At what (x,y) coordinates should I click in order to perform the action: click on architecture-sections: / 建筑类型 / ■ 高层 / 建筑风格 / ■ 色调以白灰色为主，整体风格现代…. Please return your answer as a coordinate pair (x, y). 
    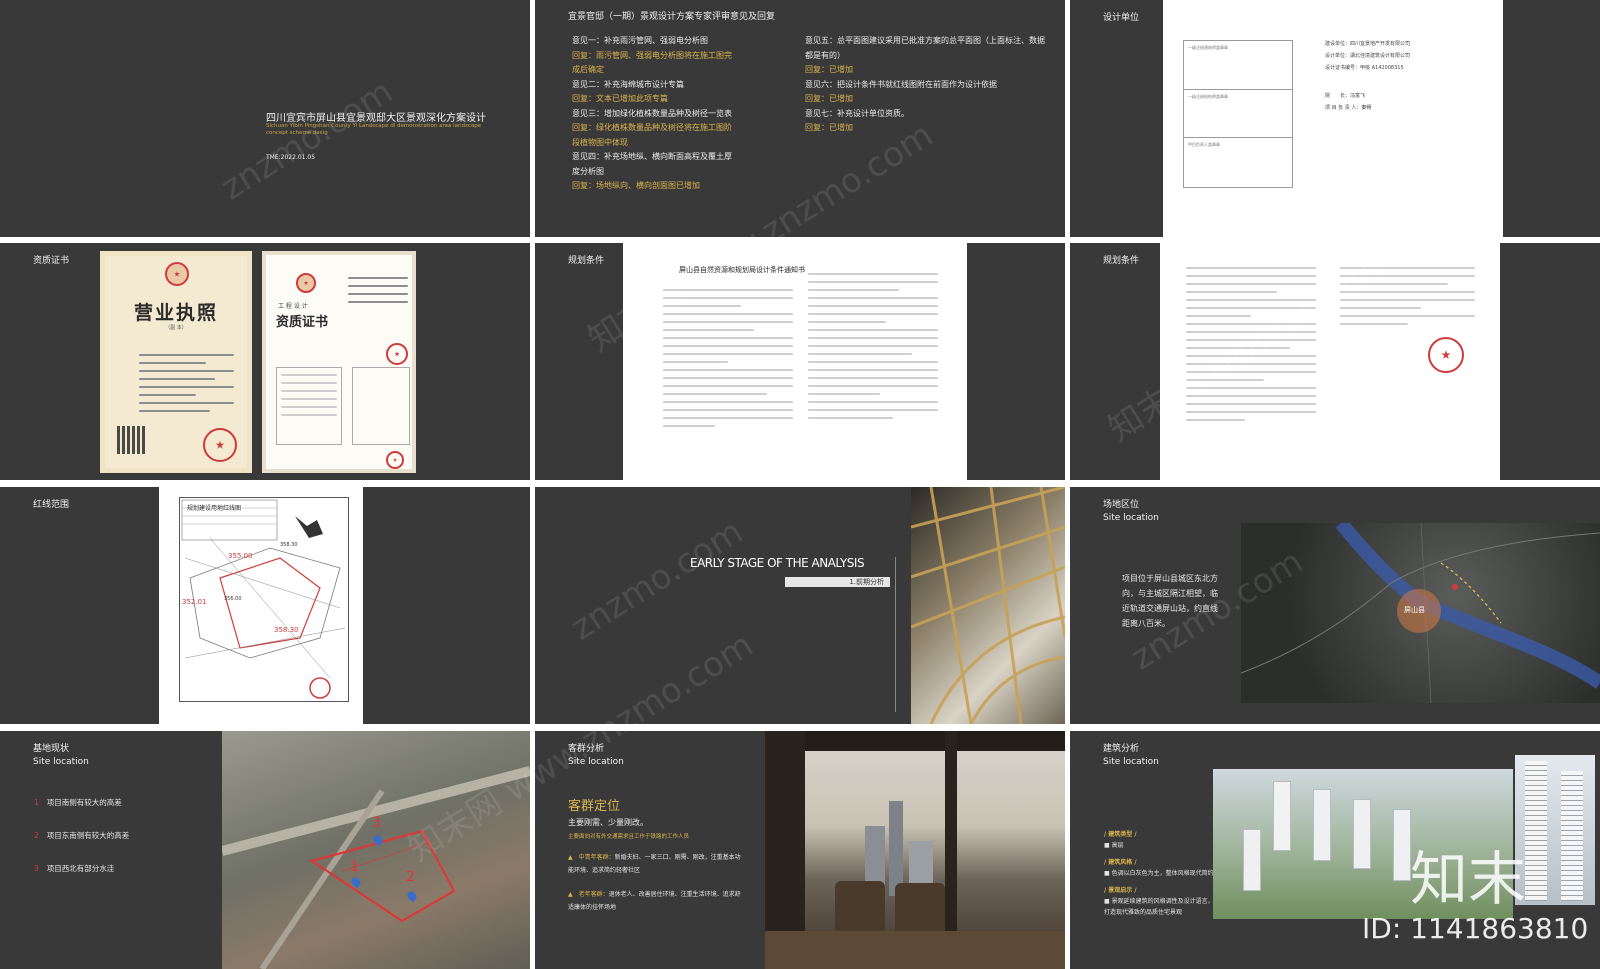
    Looking at the image, I should click on (1159, 873).